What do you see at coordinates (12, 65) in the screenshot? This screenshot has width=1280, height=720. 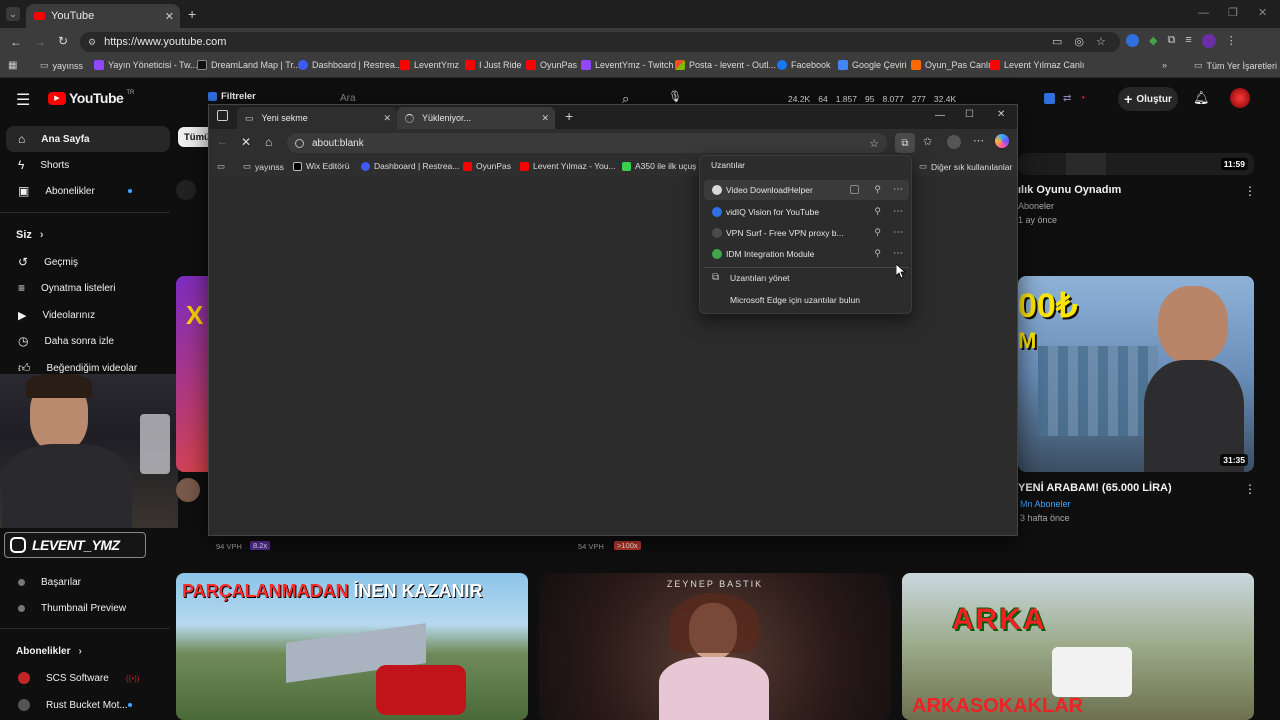 I see `apps-grid-icon: ▦` at bounding box center [12, 65].